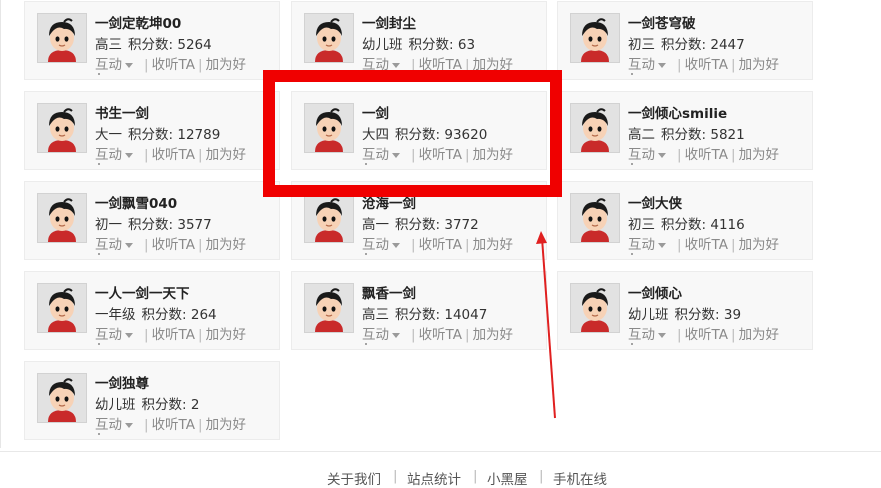 The image size is (881, 488). I want to click on user-meta: 幼儿班 积分数: 2, so click(147, 403).